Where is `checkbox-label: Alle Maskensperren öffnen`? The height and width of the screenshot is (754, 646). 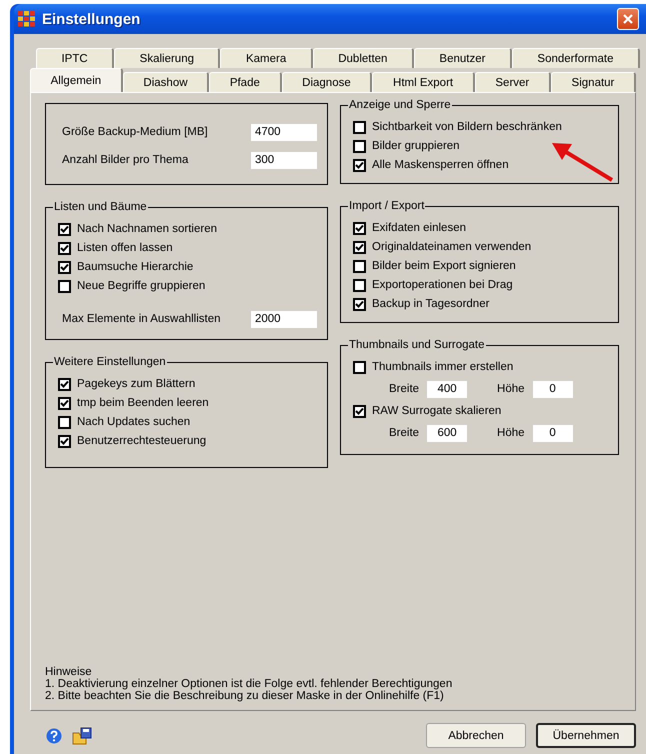 checkbox-label: Alle Maskensperren öffnen is located at coordinates (440, 165).